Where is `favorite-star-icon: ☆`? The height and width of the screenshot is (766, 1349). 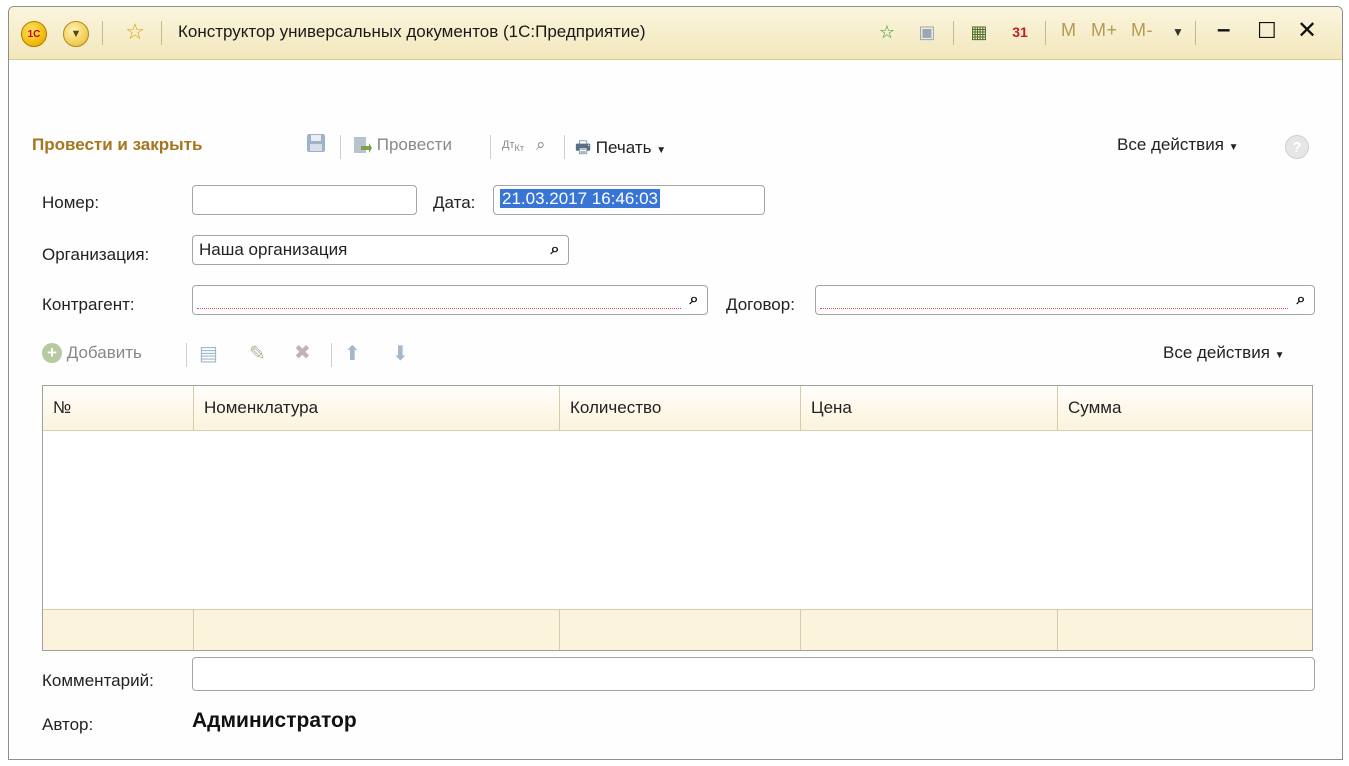 favorite-star-icon: ☆ is located at coordinates (135, 32).